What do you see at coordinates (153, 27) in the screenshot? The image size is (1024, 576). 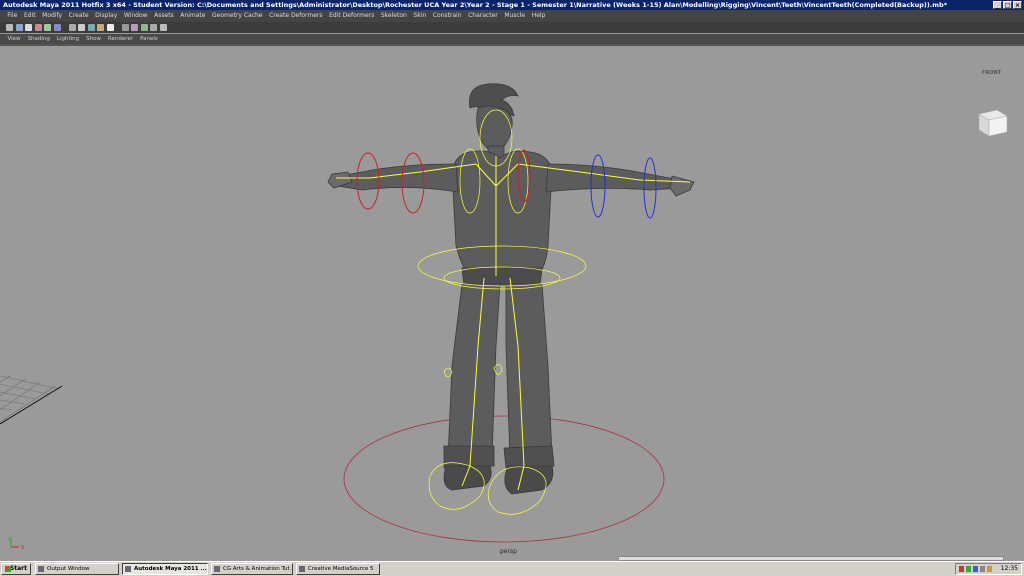 I see `grid-icon` at bounding box center [153, 27].